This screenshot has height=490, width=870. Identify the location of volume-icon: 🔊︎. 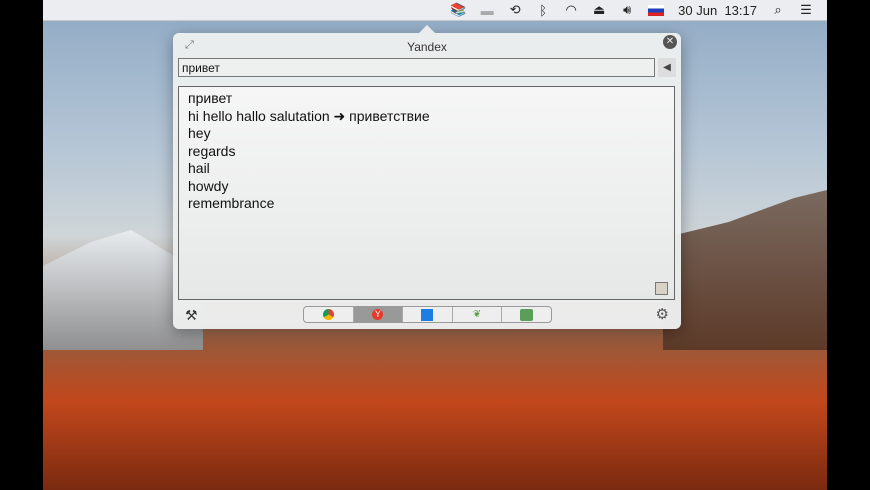
(627, 10).